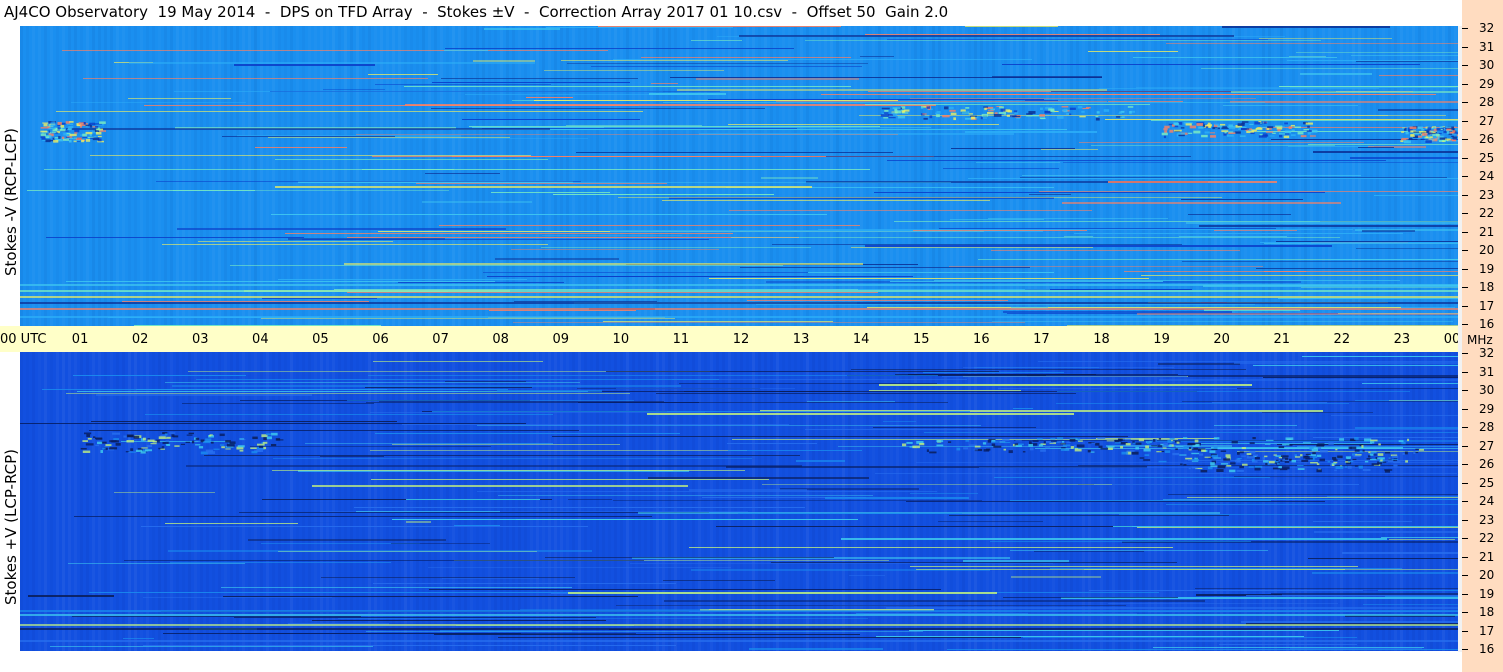 This screenshot has width=1503, height=672. What do you see at coordinates (1402, 339) in the screenshot?
I see `utc-tick-23: 23` at bounding box center [1402, 339].